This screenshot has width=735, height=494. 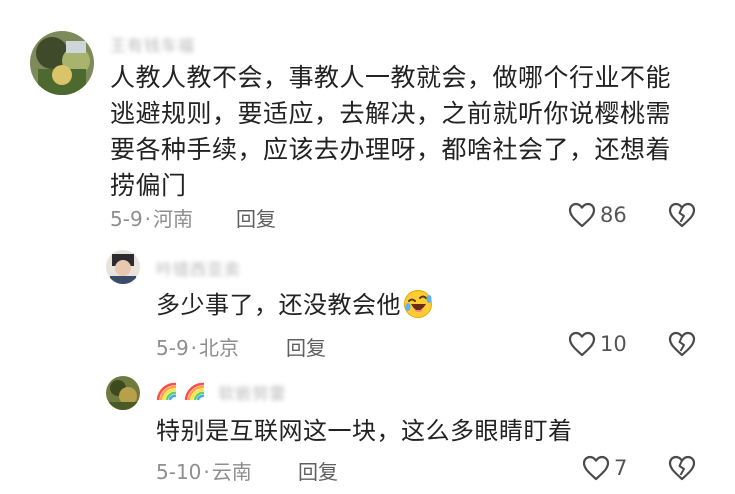 I want to click on reply-text: 多少事了，还没教会他, so click(x=294, y=304).